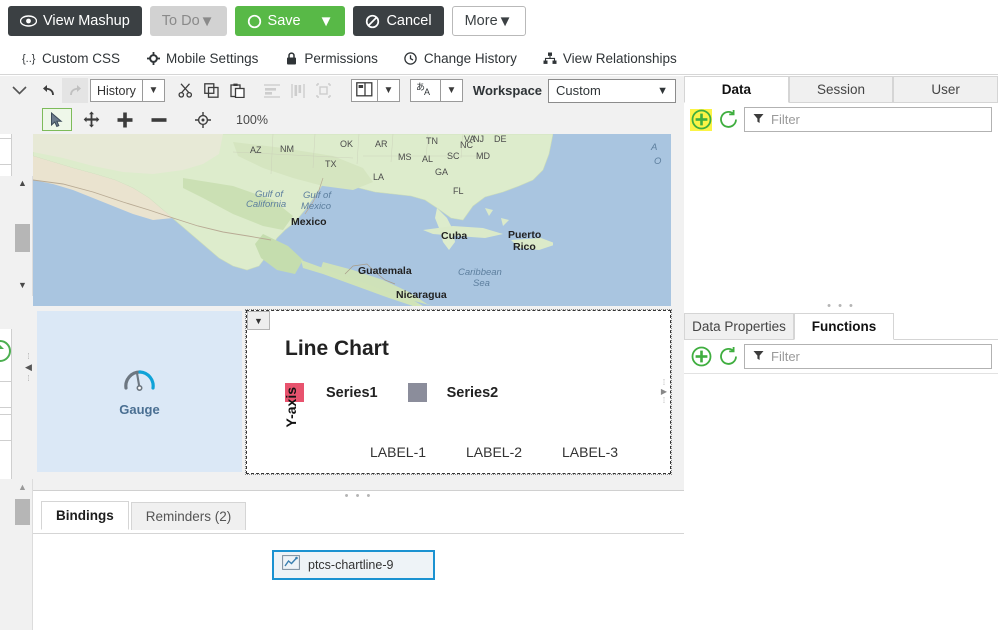  I want to click on undo-button, so click(49, 90).